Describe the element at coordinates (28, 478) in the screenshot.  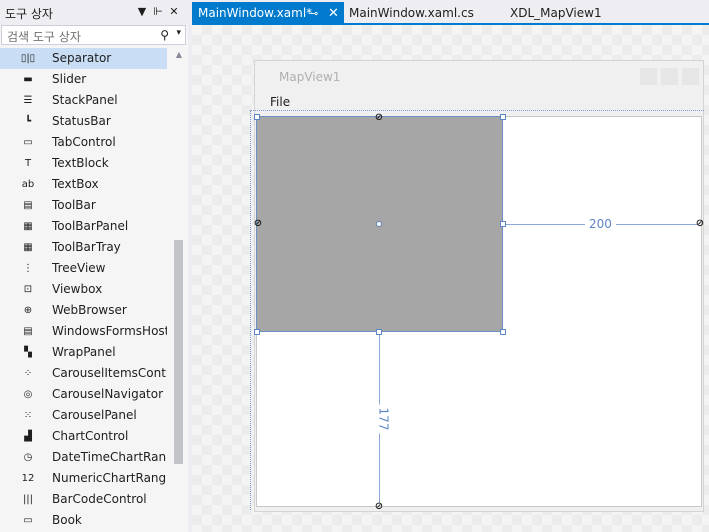
I see `numericchartrange-icon: 12` at that location.